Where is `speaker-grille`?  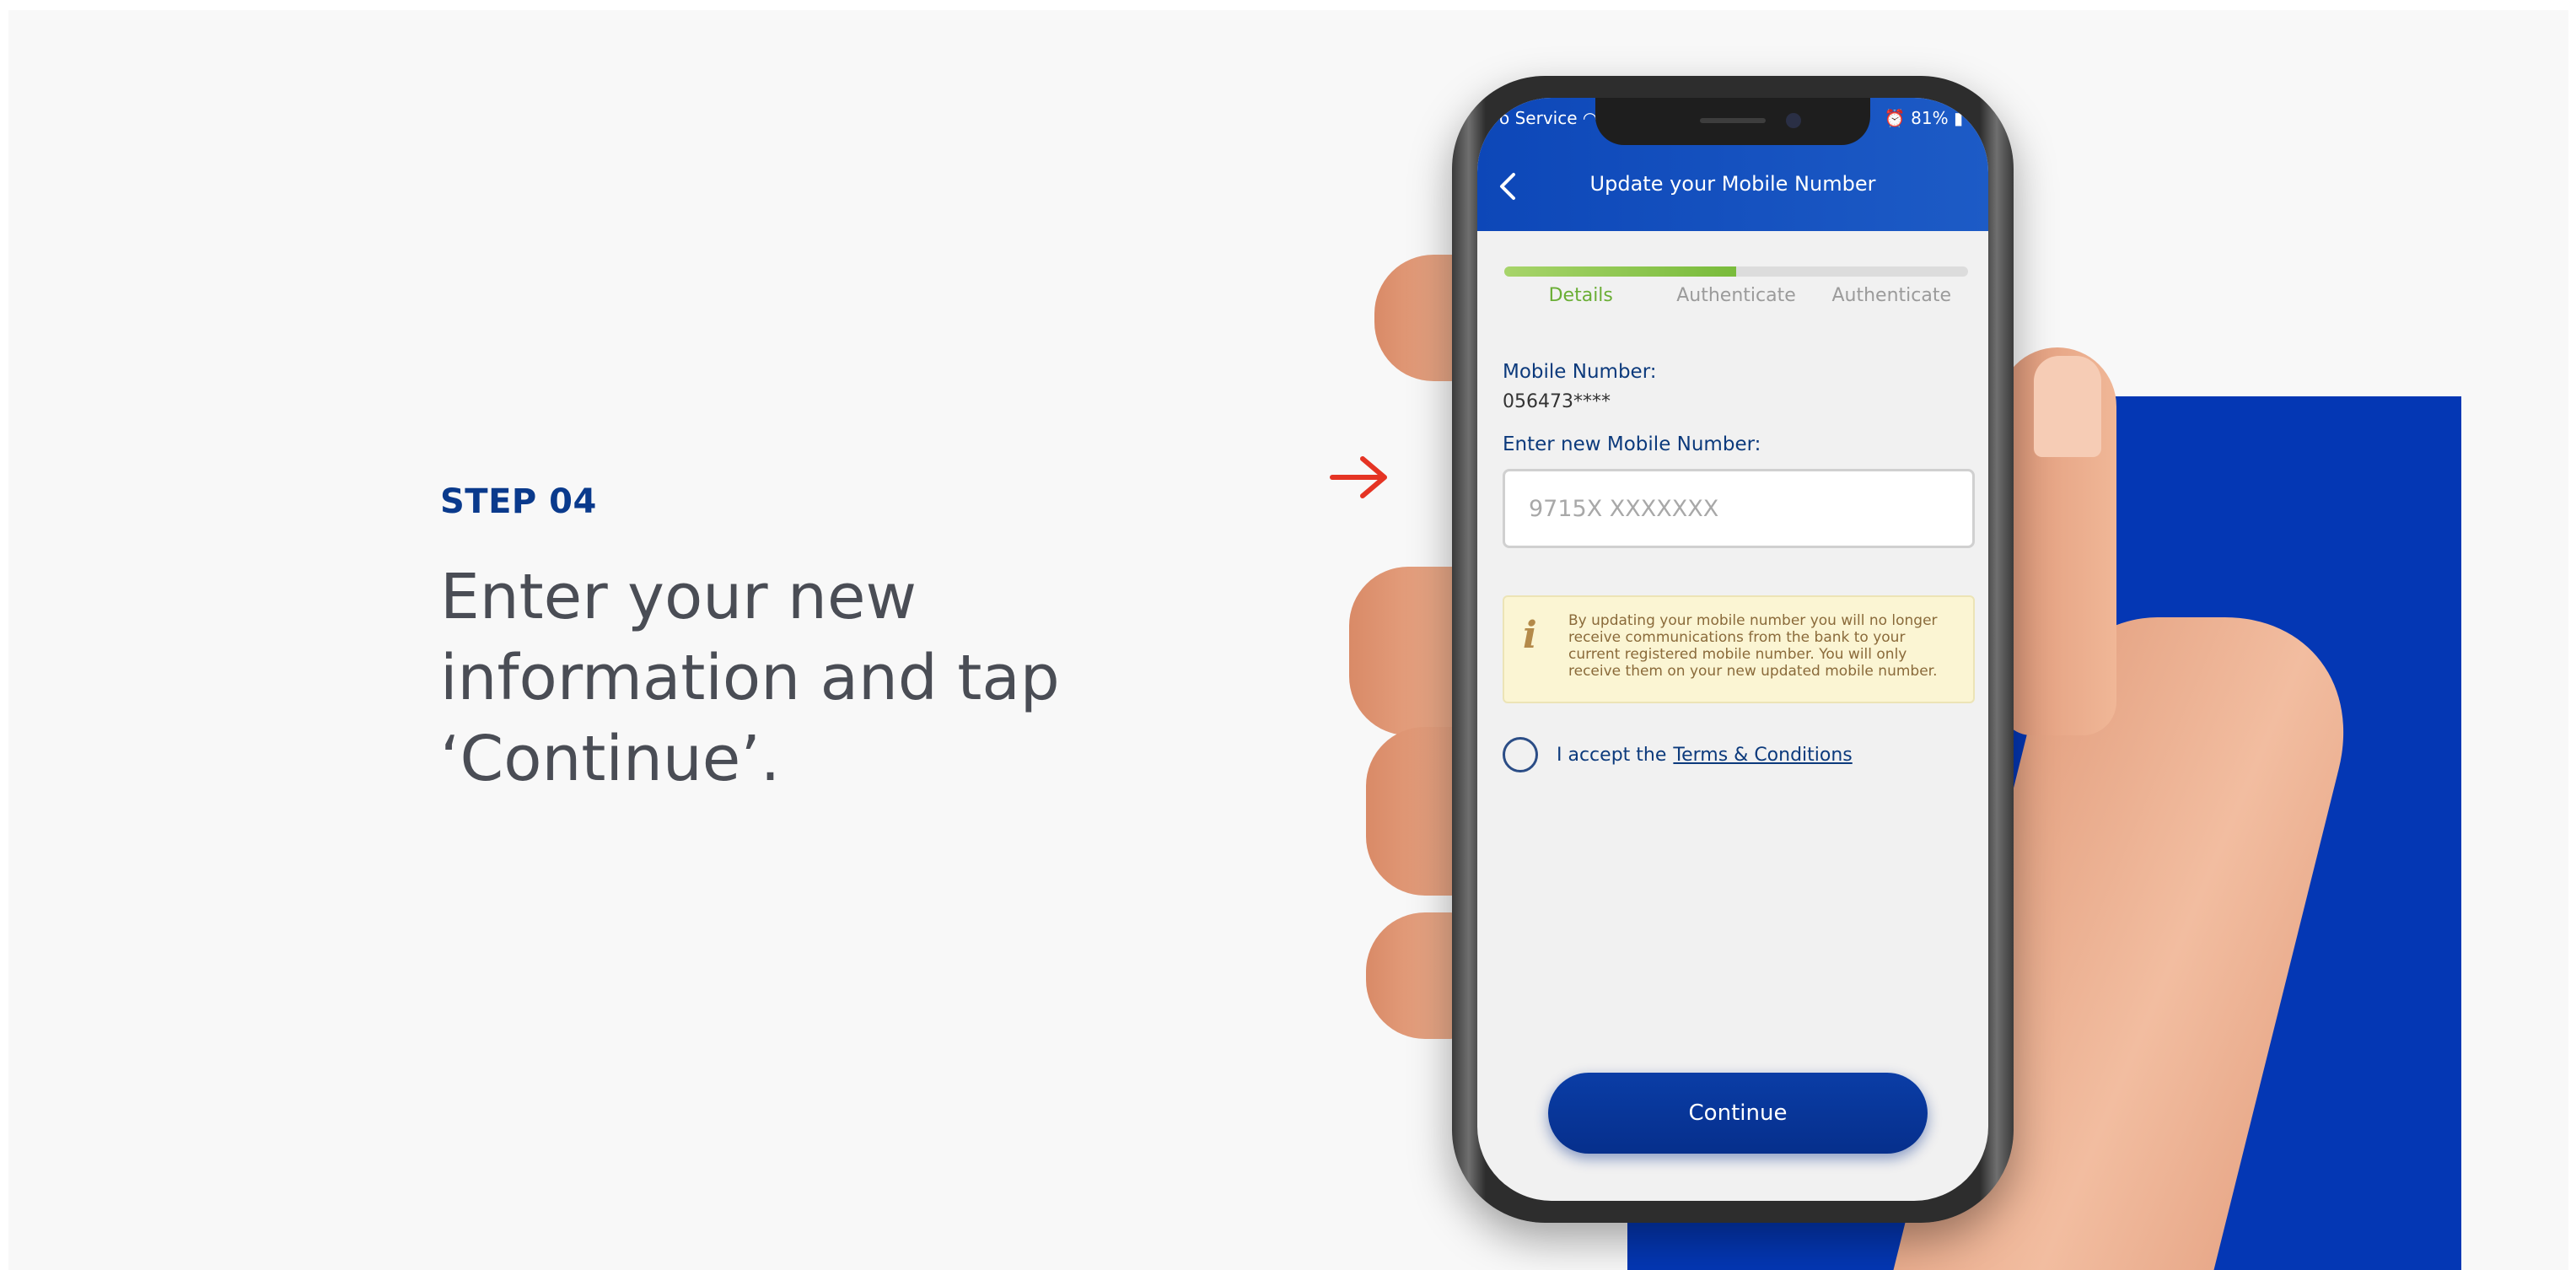 speaker-grille is located at coordinates (1733, 121).